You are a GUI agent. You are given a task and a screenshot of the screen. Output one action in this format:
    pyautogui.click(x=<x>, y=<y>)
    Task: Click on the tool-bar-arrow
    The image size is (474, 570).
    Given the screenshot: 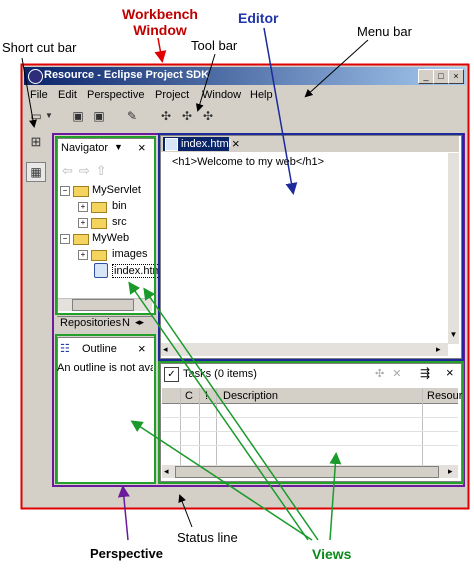 What is the action you would take?
    pyautogui.click(x=205, y=82)
    